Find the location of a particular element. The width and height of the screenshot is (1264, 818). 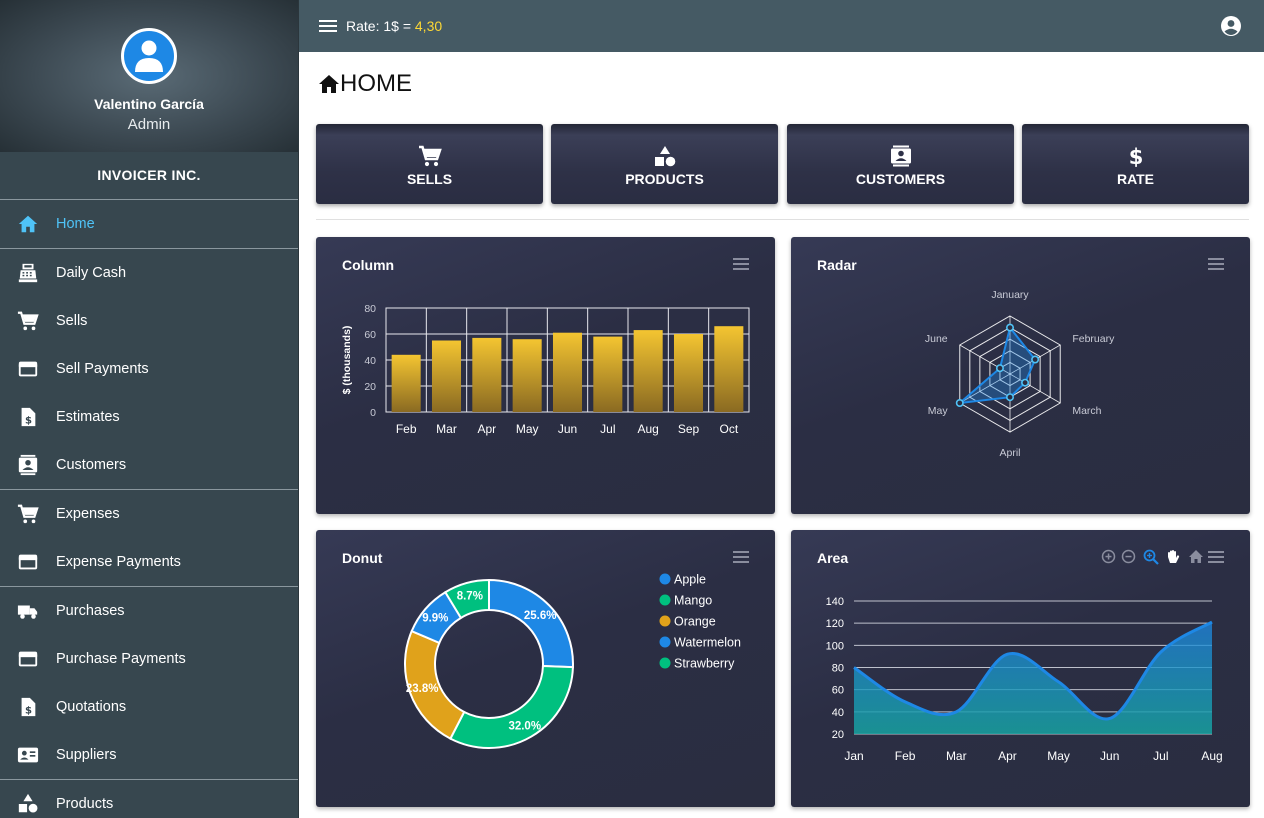

cash-register-icon is located at coordinates (28, 273).